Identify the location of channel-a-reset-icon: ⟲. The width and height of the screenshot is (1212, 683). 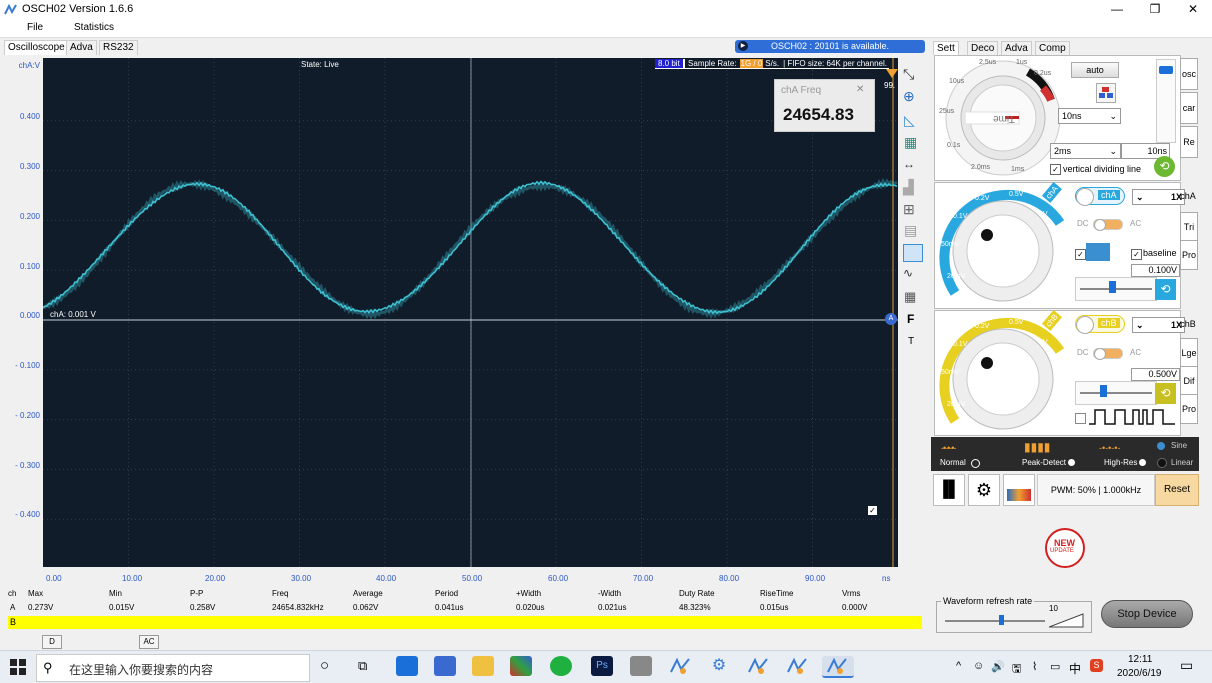
(1165, 289).